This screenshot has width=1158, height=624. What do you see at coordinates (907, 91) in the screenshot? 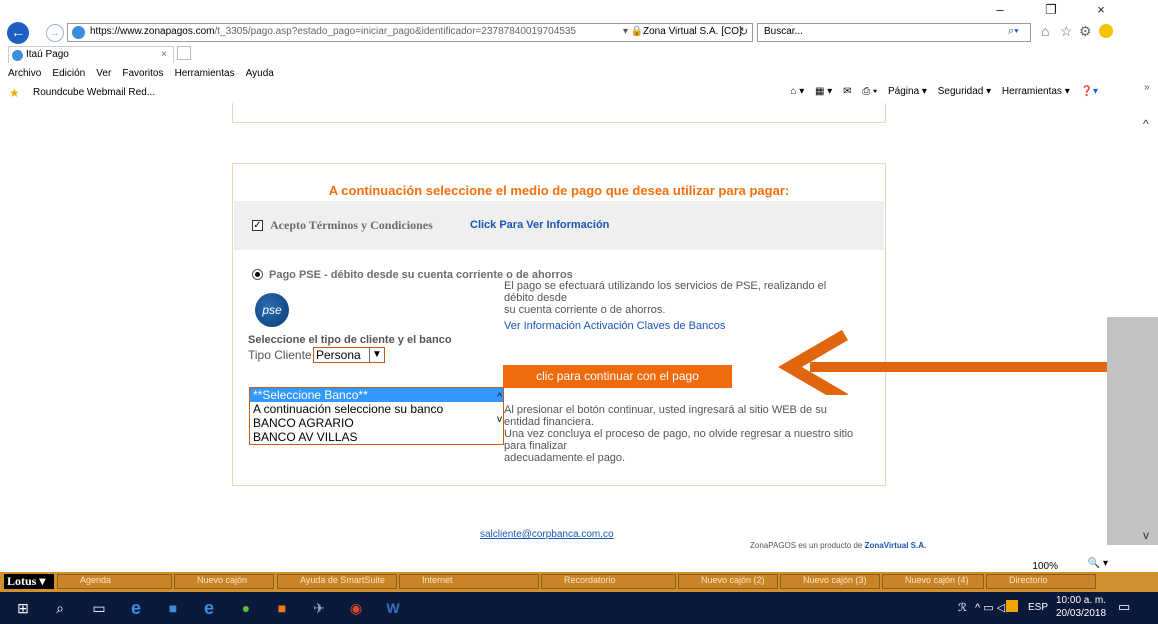
I see `menu-pagina: Página ▾` at bounding box center [907, 91].